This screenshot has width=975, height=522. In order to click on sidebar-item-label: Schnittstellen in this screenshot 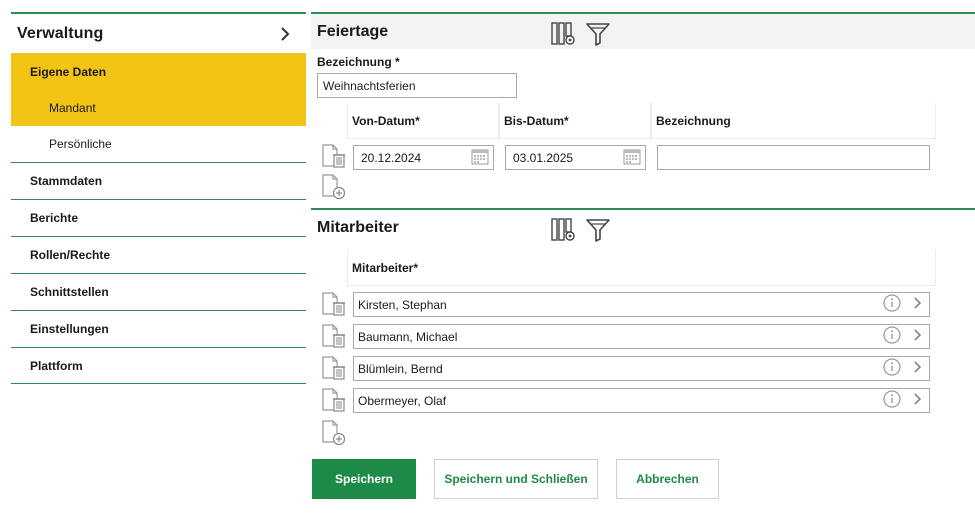, I will do `click(69, 292)`.